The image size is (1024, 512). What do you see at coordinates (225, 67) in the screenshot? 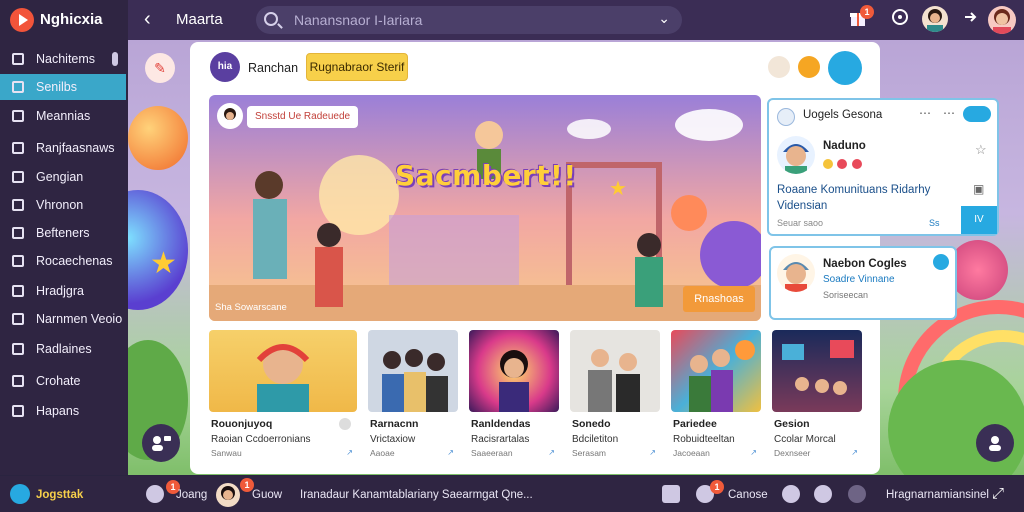
I see `channel-avatar: hia` at bounding box center [225, 67].